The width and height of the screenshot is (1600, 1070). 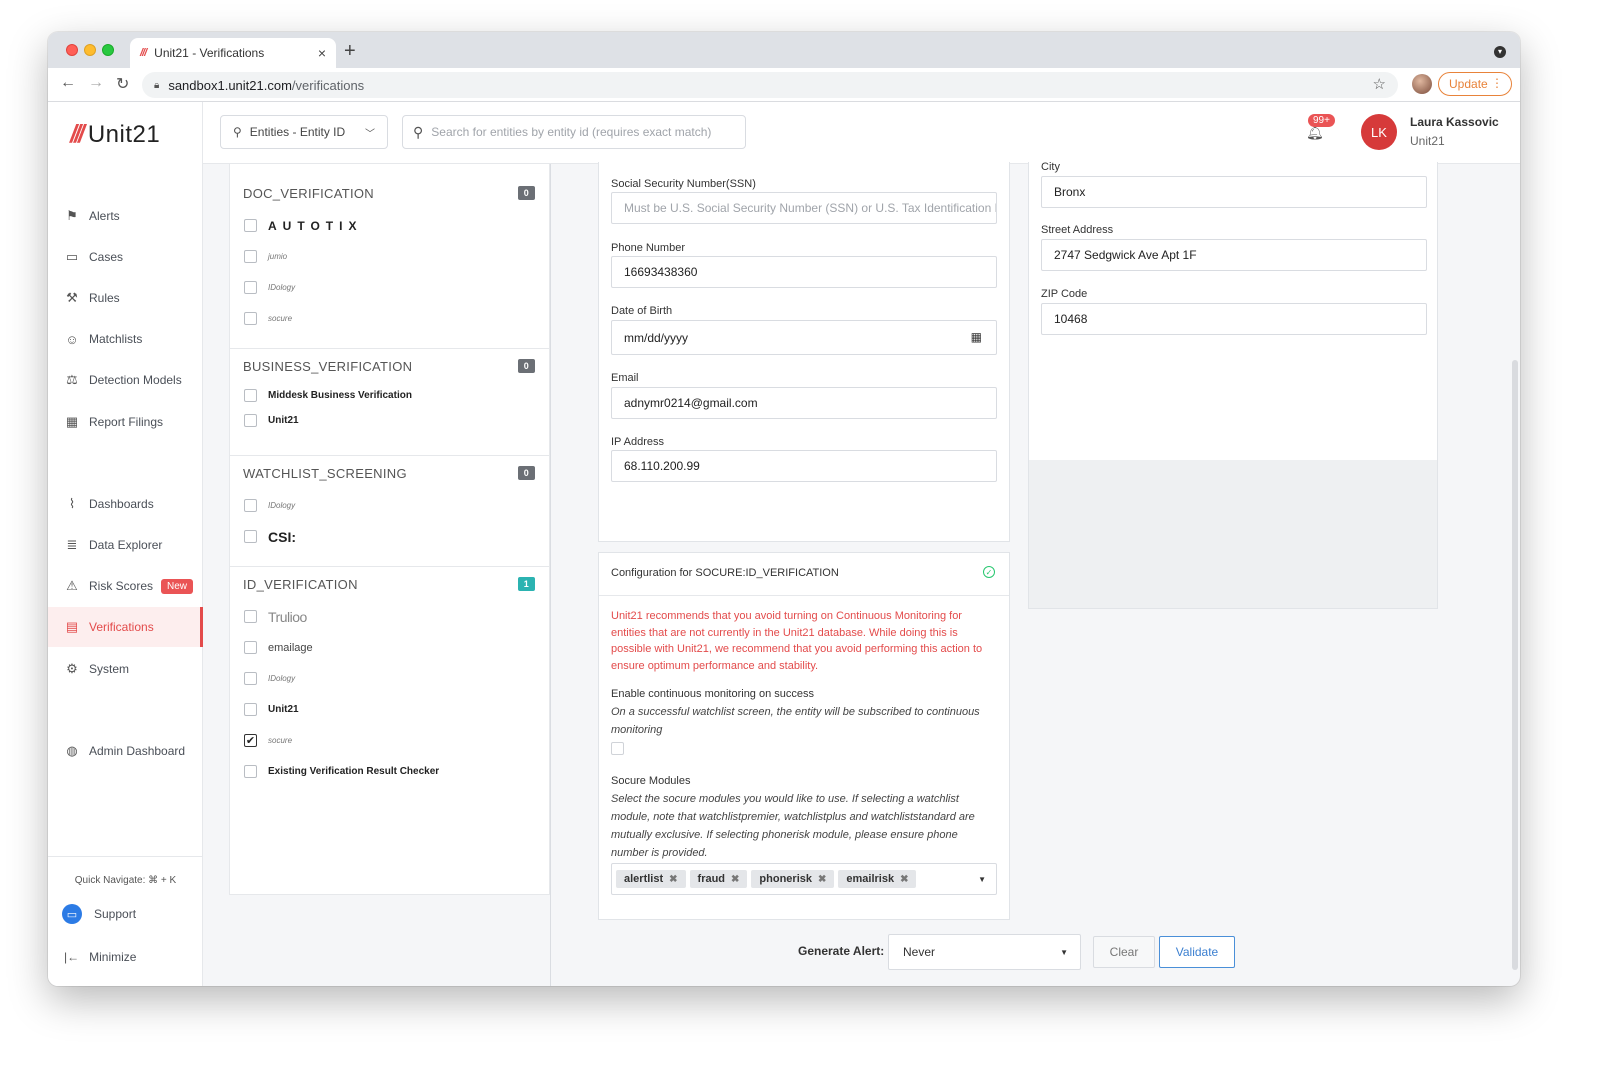 What do you see at coordinates (300, 584) in the screenshot?
I see `section-title: ID_VERIFICATION` at bounding box center [300, 584].